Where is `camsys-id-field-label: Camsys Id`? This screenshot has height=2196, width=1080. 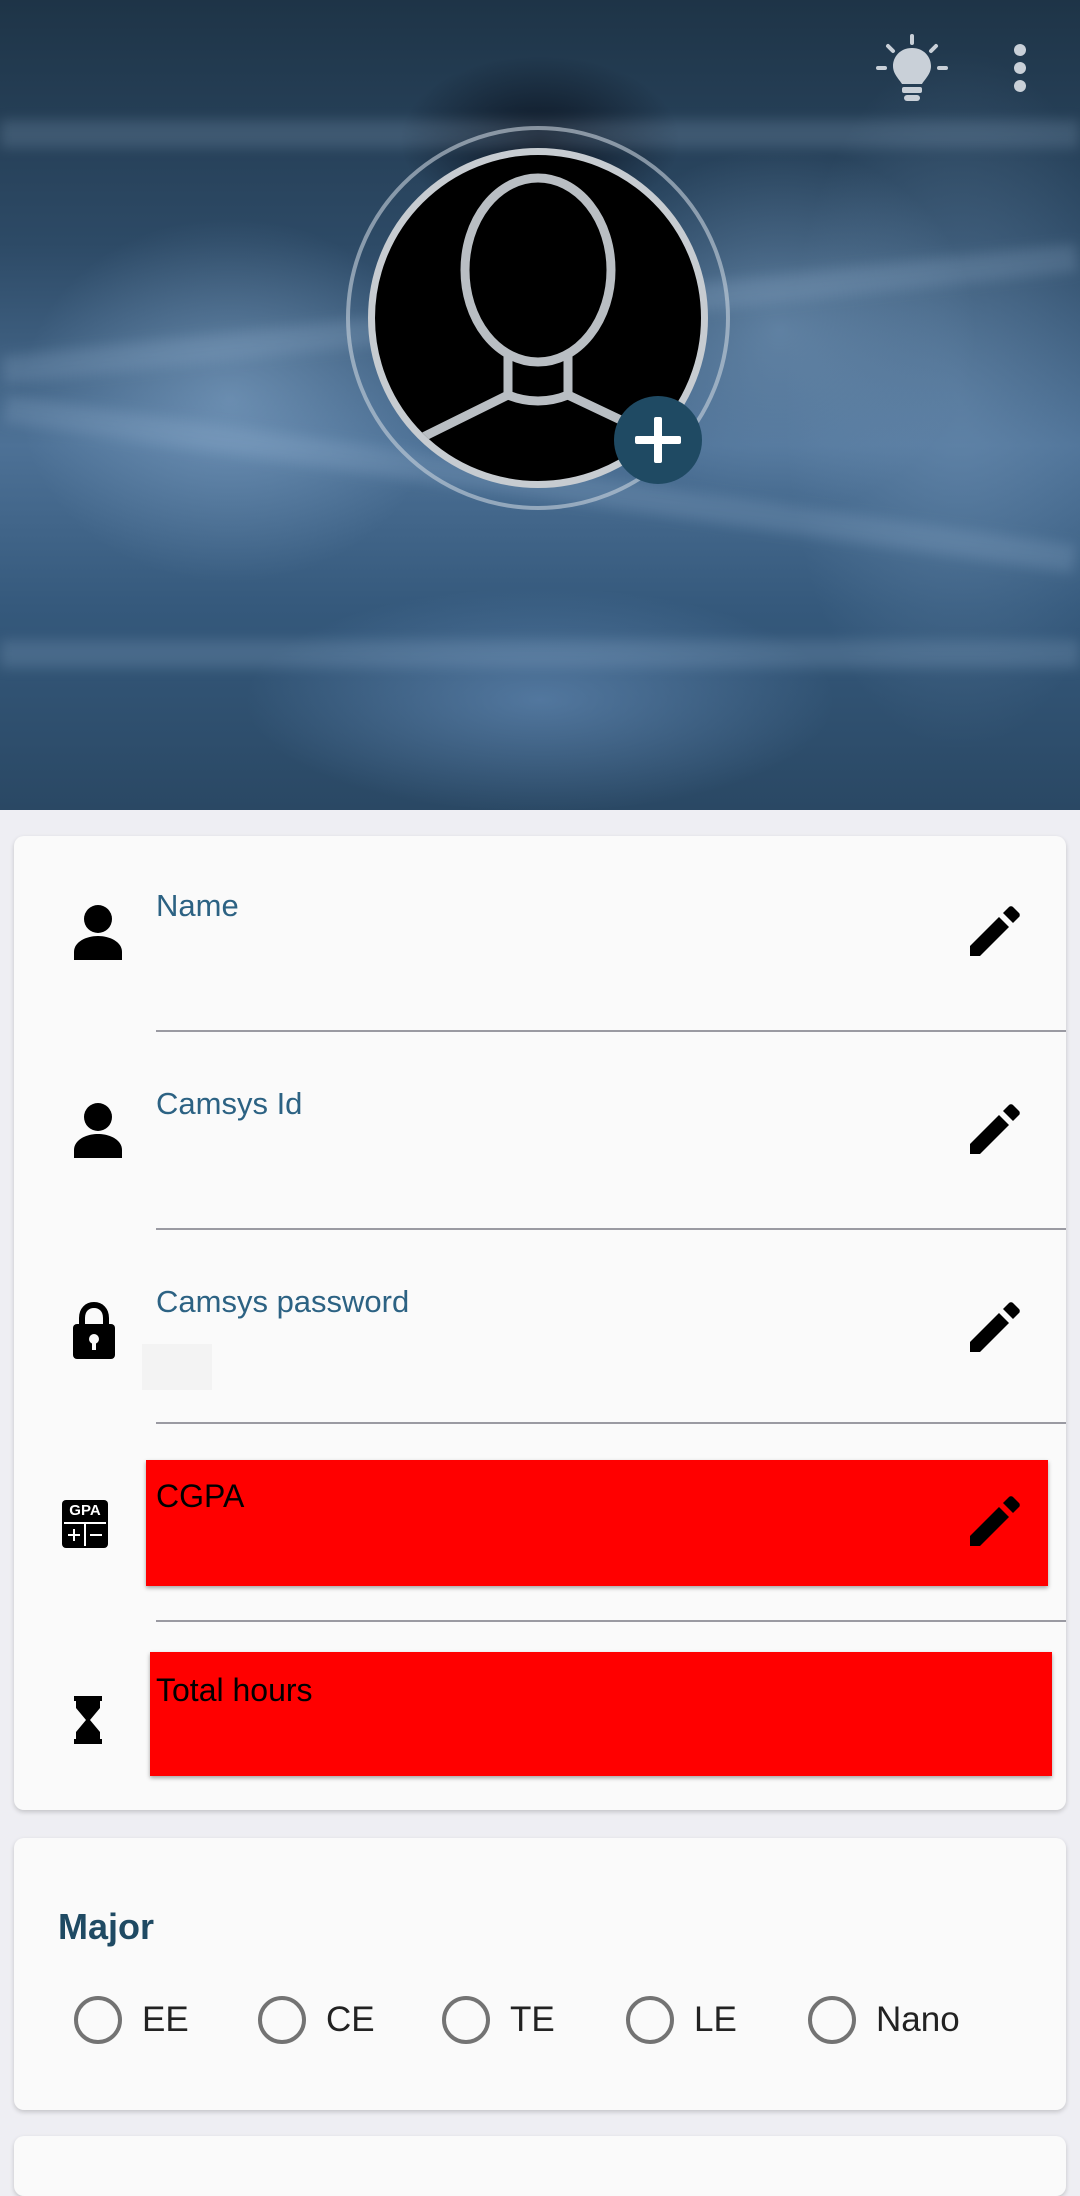 camsys-id-field-label: Camsys Id is located at coordinates (229, 1103).